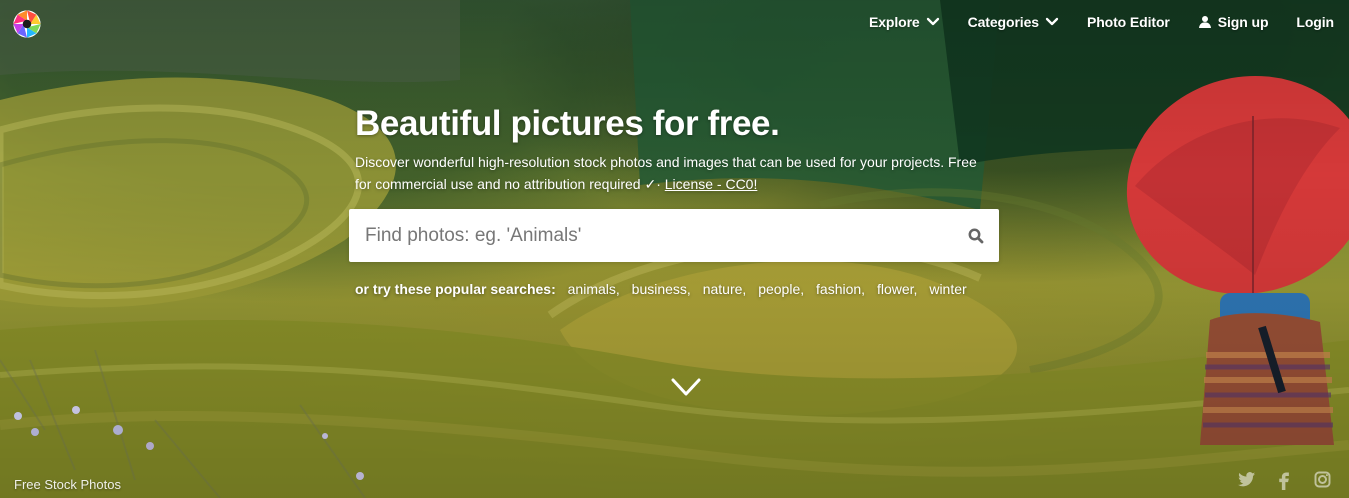  I want to click on photo-editor-label: Photo Editor, so click(1128, 22).